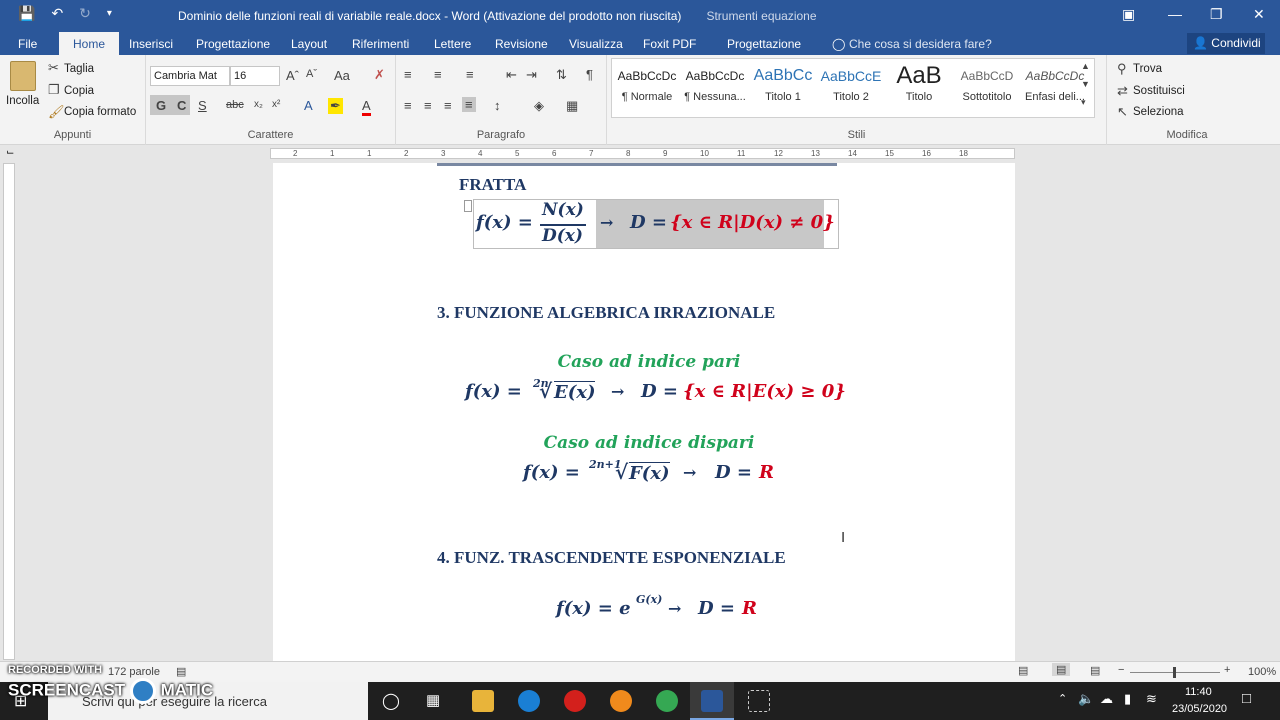 This screenshot has height=720, width=1280. What do you see at coordinates (712, 701) in the screenshot?
I see `word-taskbar-button` at bounding box center [712, 701].